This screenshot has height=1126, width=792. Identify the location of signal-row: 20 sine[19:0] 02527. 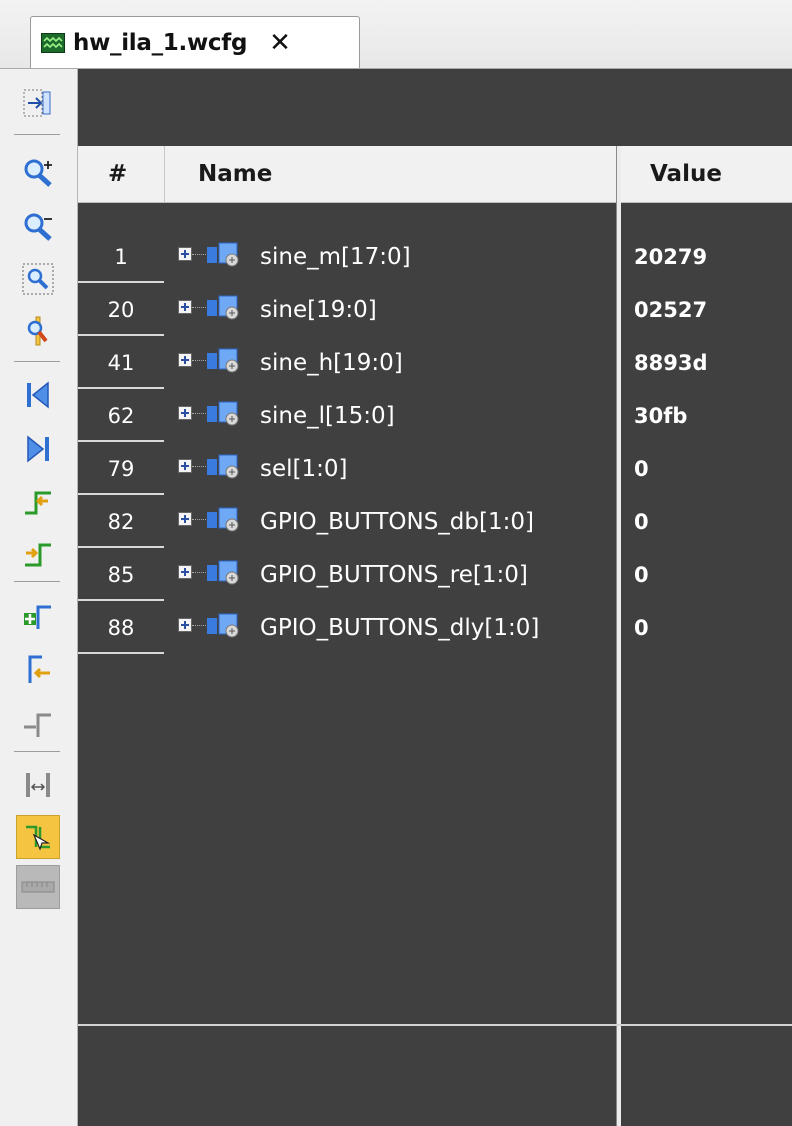
(435, 309).